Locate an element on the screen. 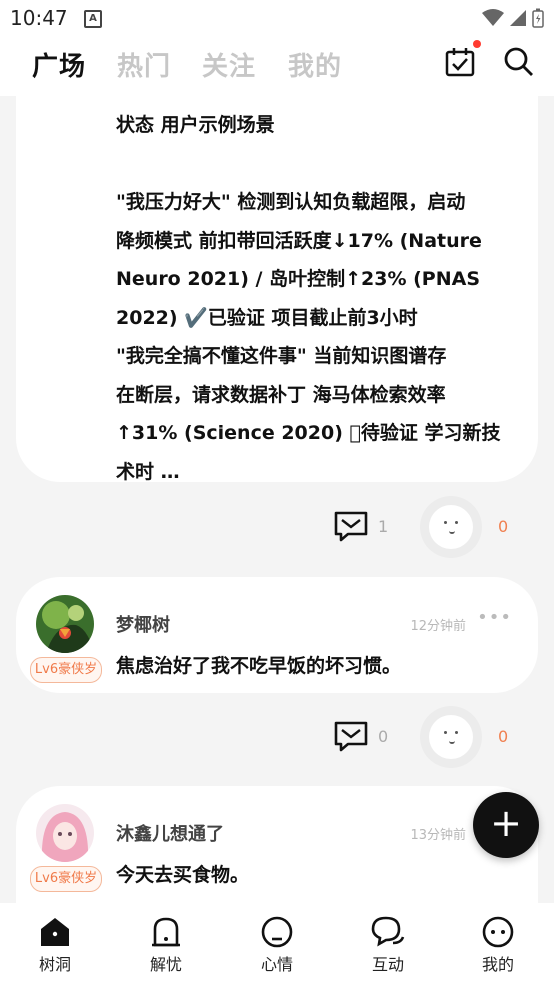  more-options-icon: ••• is located at coordinates (494, 617).